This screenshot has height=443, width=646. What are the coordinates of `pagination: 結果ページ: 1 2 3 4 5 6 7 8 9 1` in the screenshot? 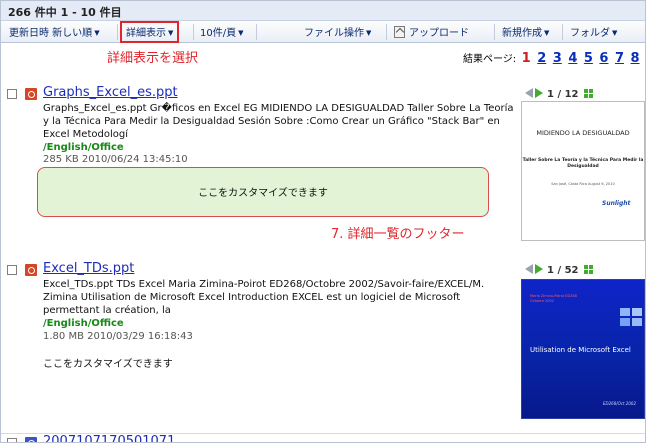 It's located at (554, 58).